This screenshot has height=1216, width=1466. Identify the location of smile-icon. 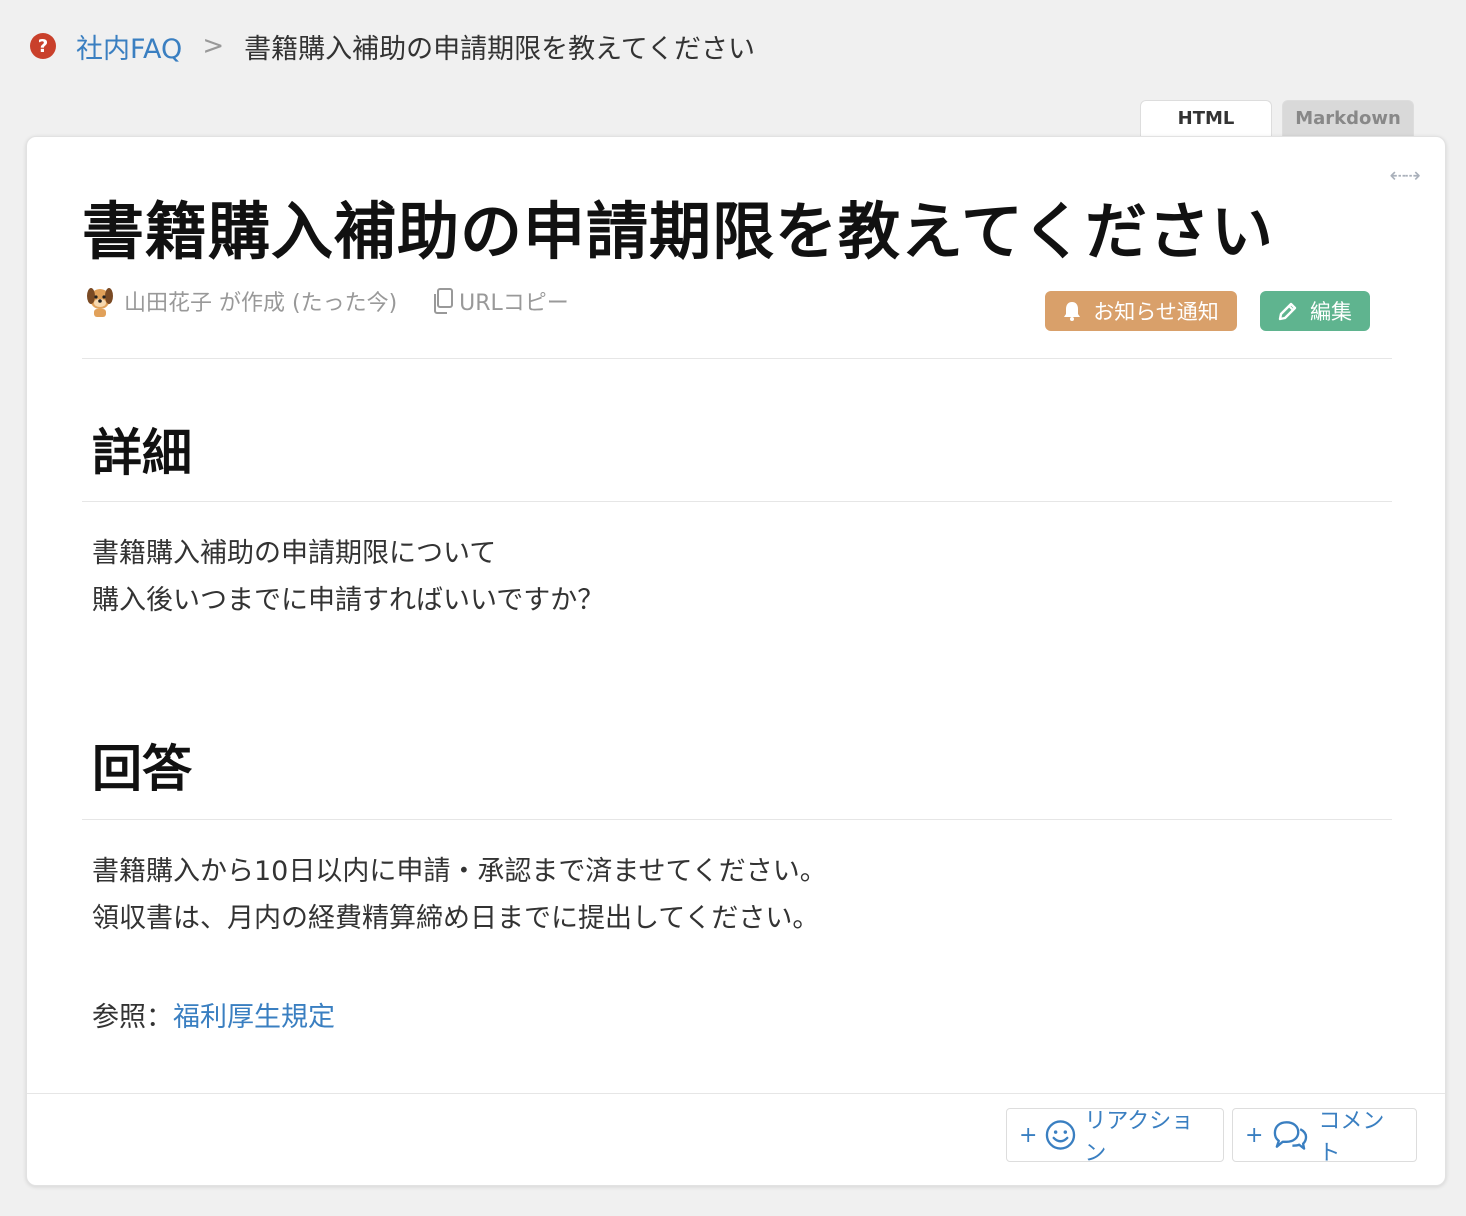
(1061, 1135).